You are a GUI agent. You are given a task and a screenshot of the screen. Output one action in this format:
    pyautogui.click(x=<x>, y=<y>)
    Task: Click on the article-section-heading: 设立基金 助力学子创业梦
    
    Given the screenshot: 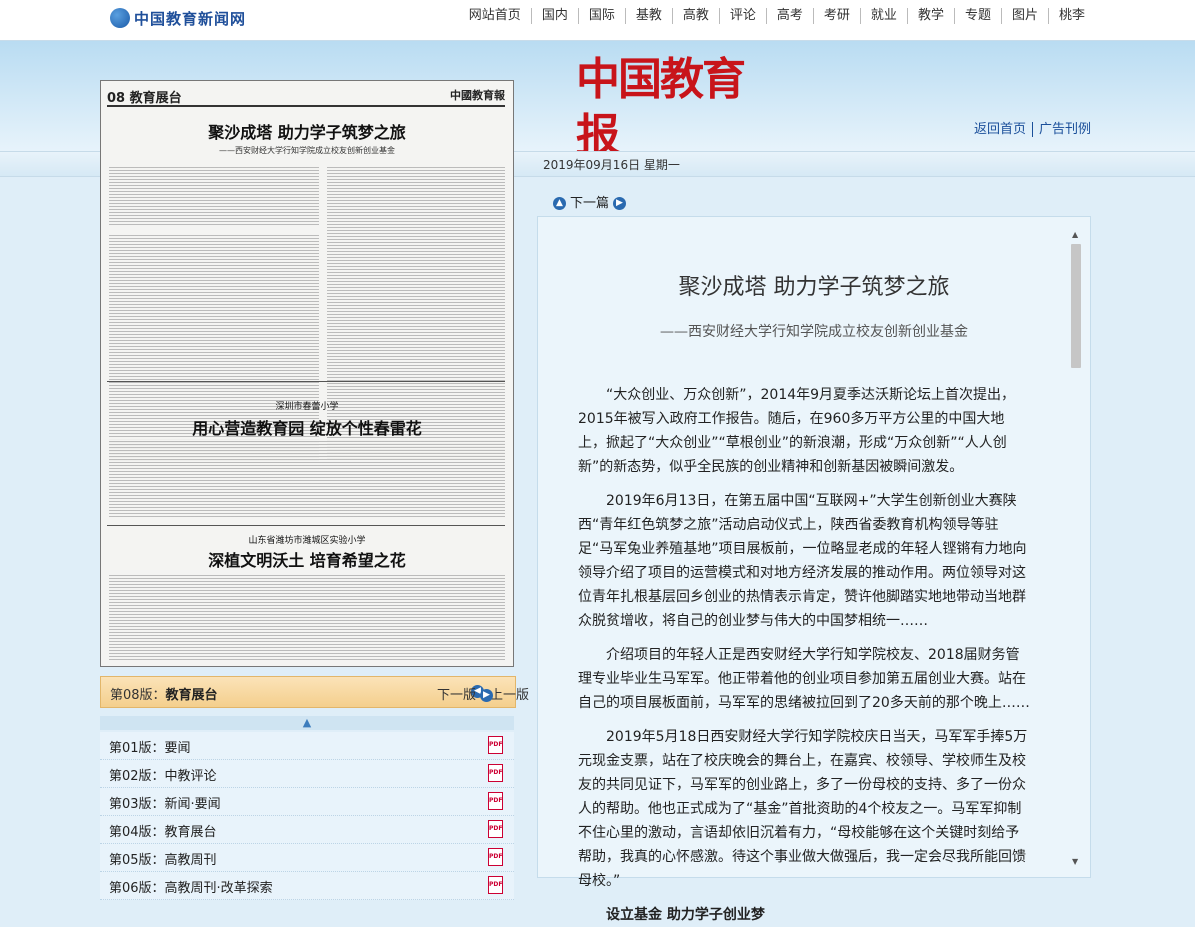 What is the action you would take?
    pyautogui.click(x=685, y=915)
    